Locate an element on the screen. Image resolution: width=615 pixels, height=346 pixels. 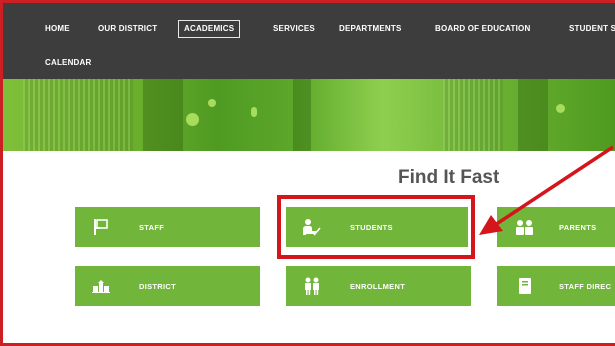
nav-item-departments: DEPARTMENTS is located at coordinates (370, 29).